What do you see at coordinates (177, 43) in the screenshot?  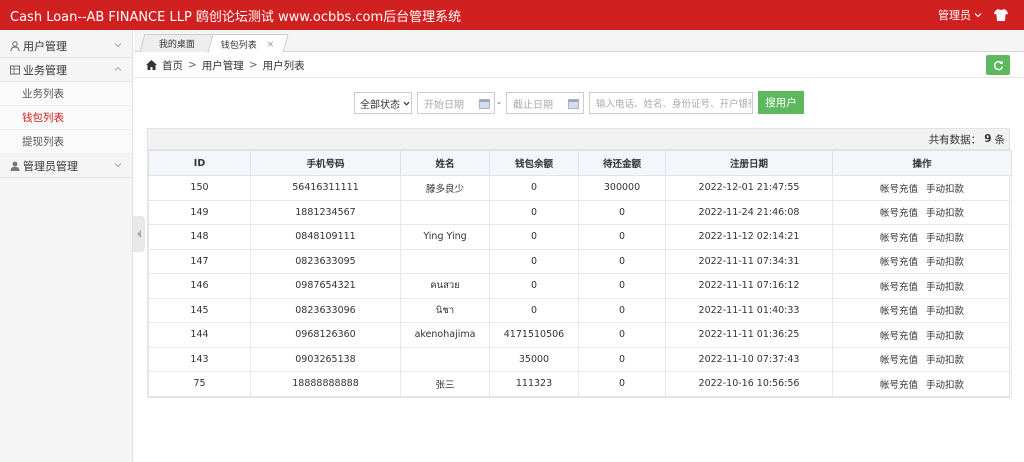 I see `tab-my-desktop: 我的桌面` at bounding box center [177, 43].